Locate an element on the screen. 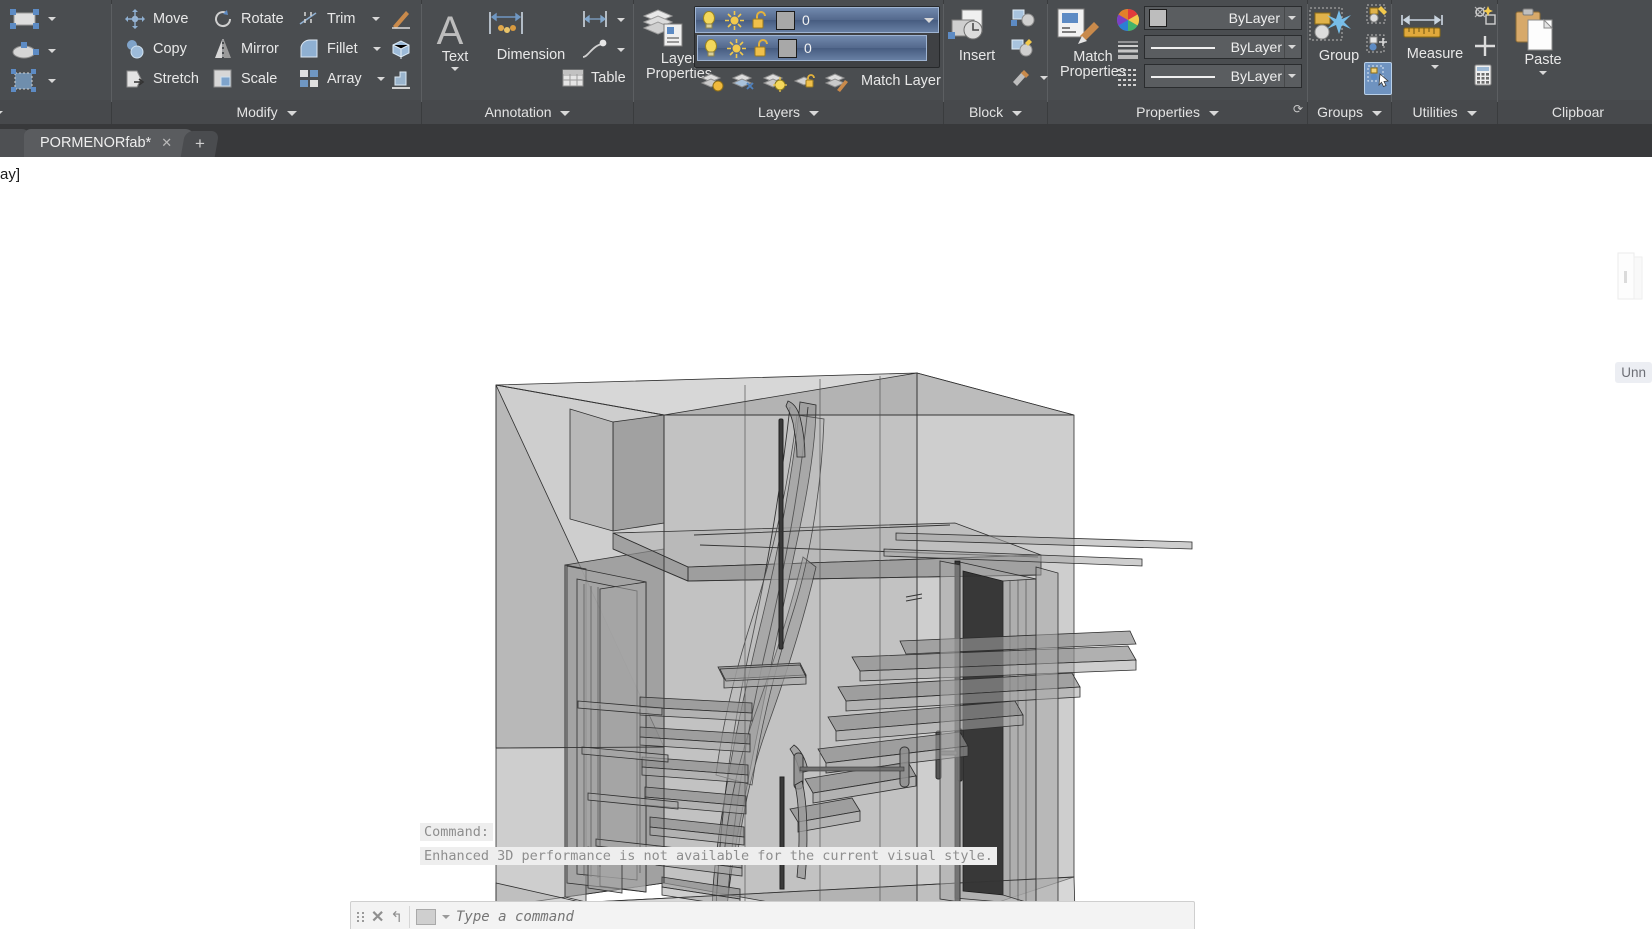 This screenshot has width=1652, height=929. group-selection-toggle is located at coordinates (1378, 78).